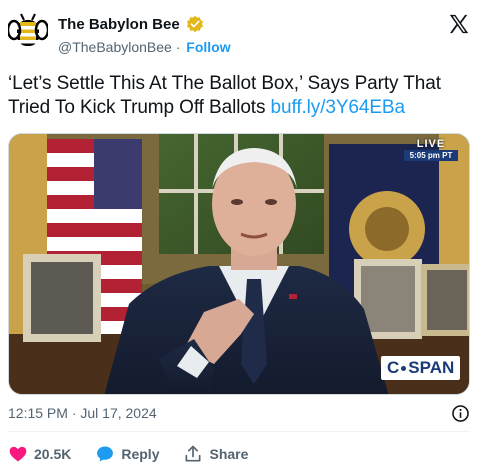  I want to click on live-badge: LIVE 5:05 pm PT, so click(431, 149).